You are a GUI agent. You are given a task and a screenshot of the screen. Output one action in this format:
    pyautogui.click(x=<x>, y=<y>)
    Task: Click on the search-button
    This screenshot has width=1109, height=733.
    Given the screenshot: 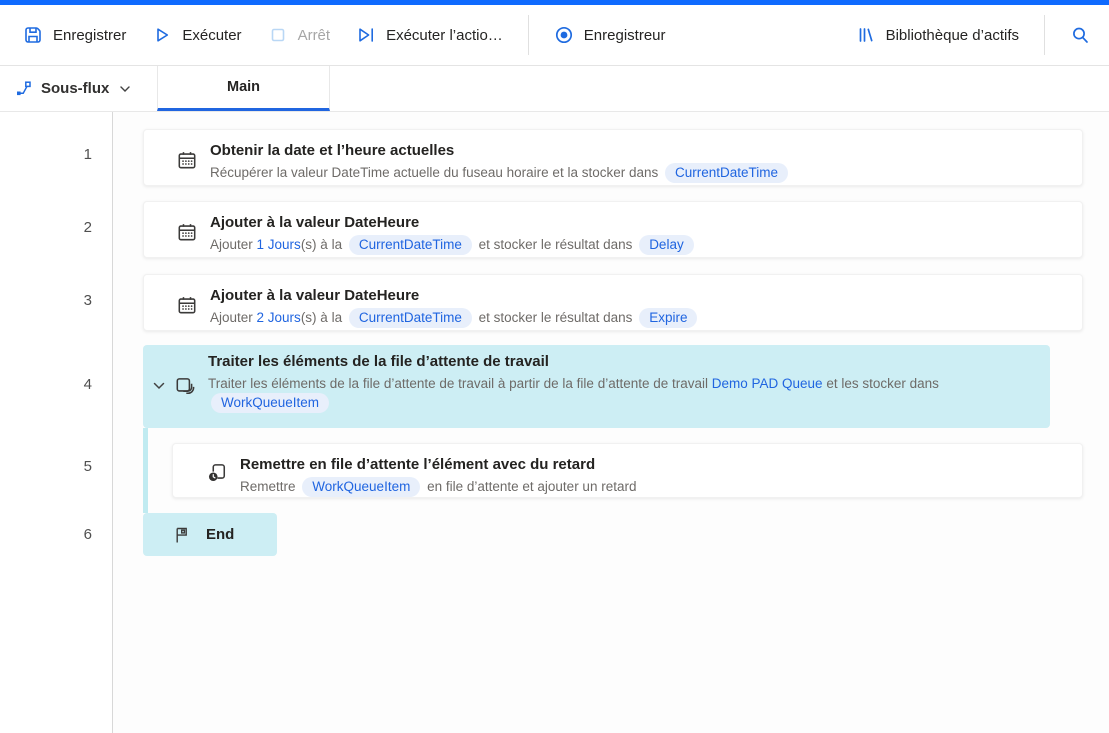 What is the action you would take?
    pyautogui.click(x=1080, y=35)
    